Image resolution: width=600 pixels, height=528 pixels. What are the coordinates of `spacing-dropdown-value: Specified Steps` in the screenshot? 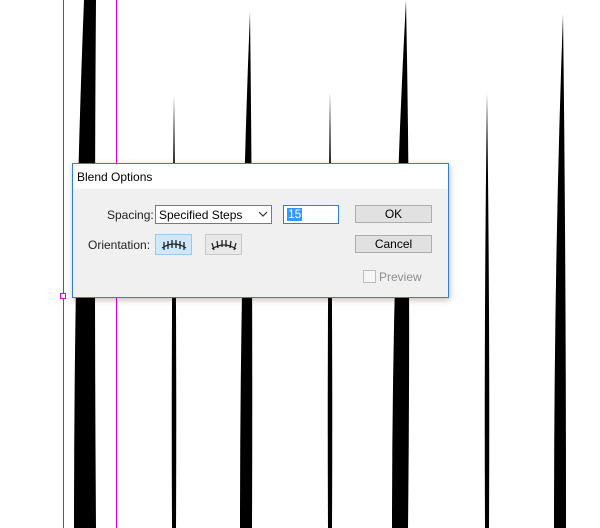 It's located at (201, 215).